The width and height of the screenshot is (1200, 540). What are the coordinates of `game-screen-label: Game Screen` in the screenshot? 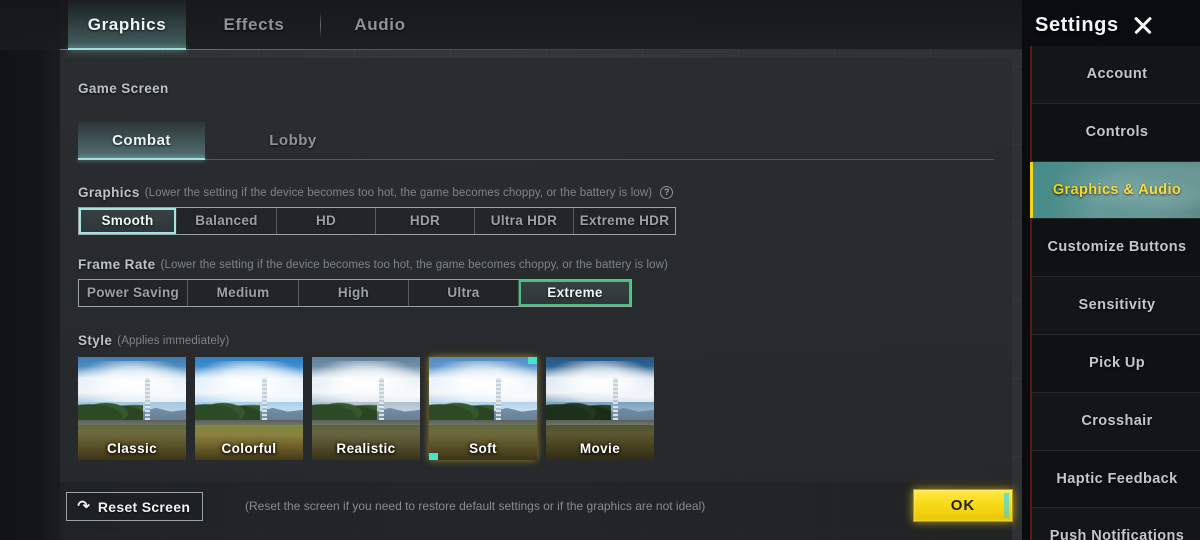 It's located at (123, 88).